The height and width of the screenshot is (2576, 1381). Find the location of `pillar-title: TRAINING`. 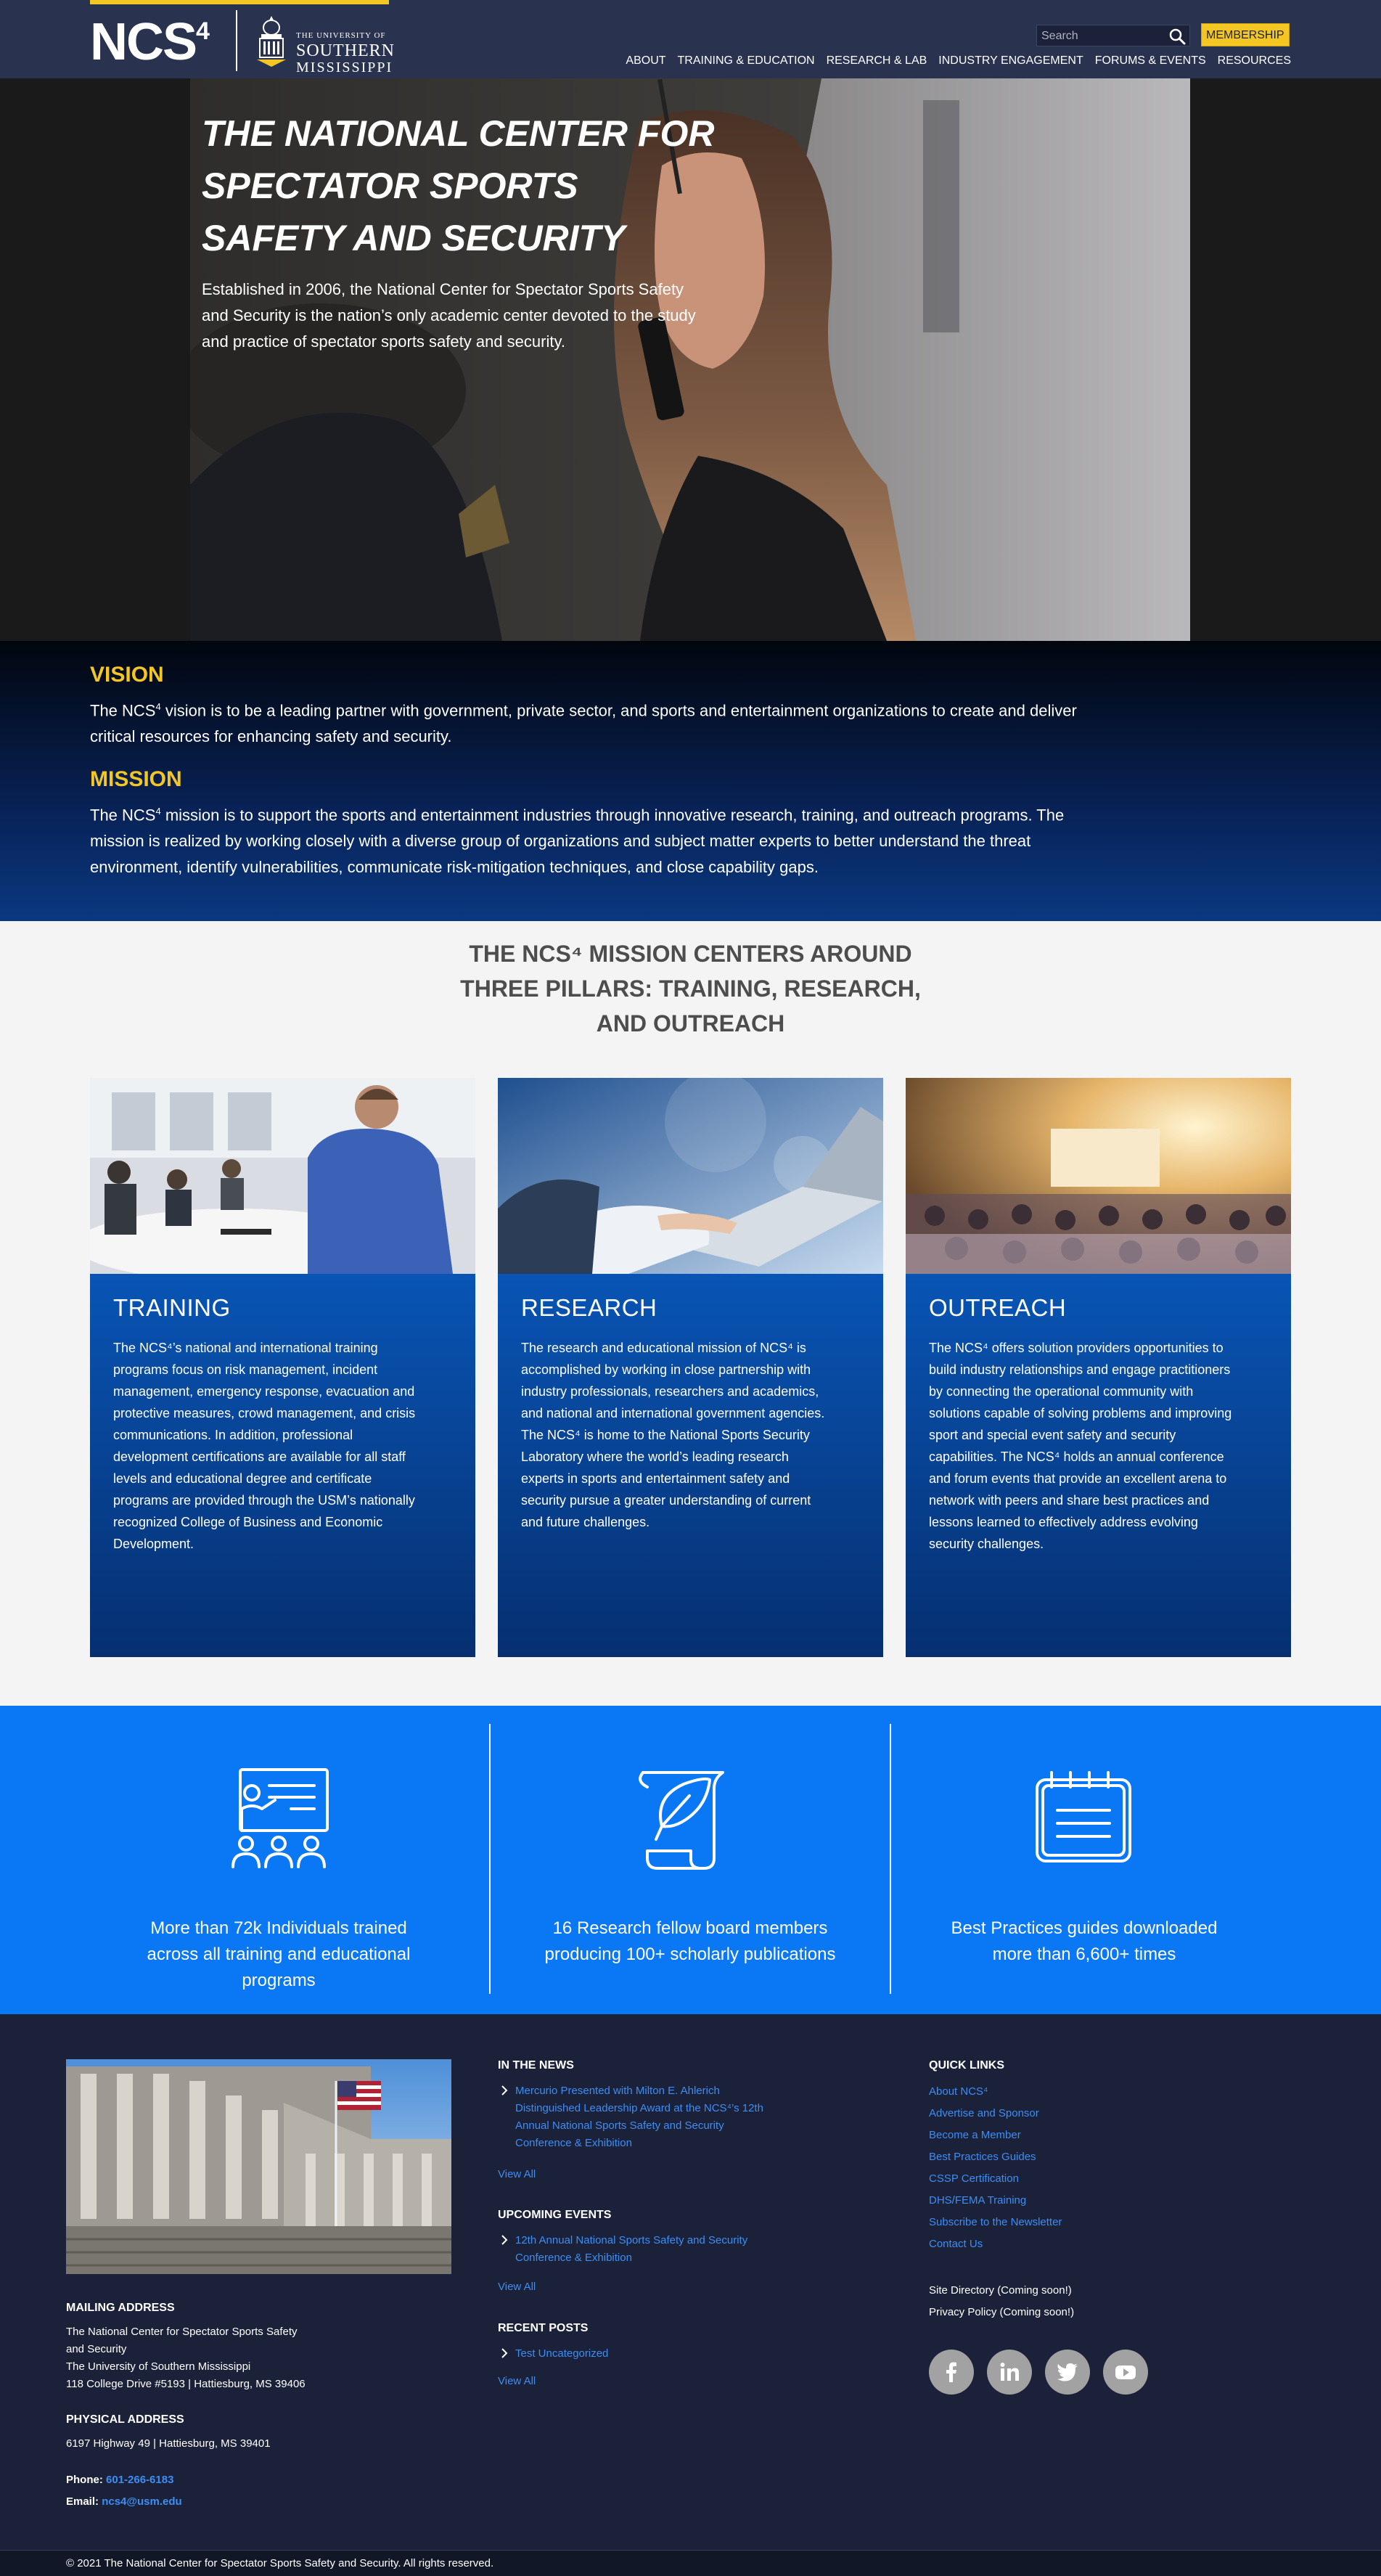

pillar-title: TRAINING is located at coordinates (172, 1308).